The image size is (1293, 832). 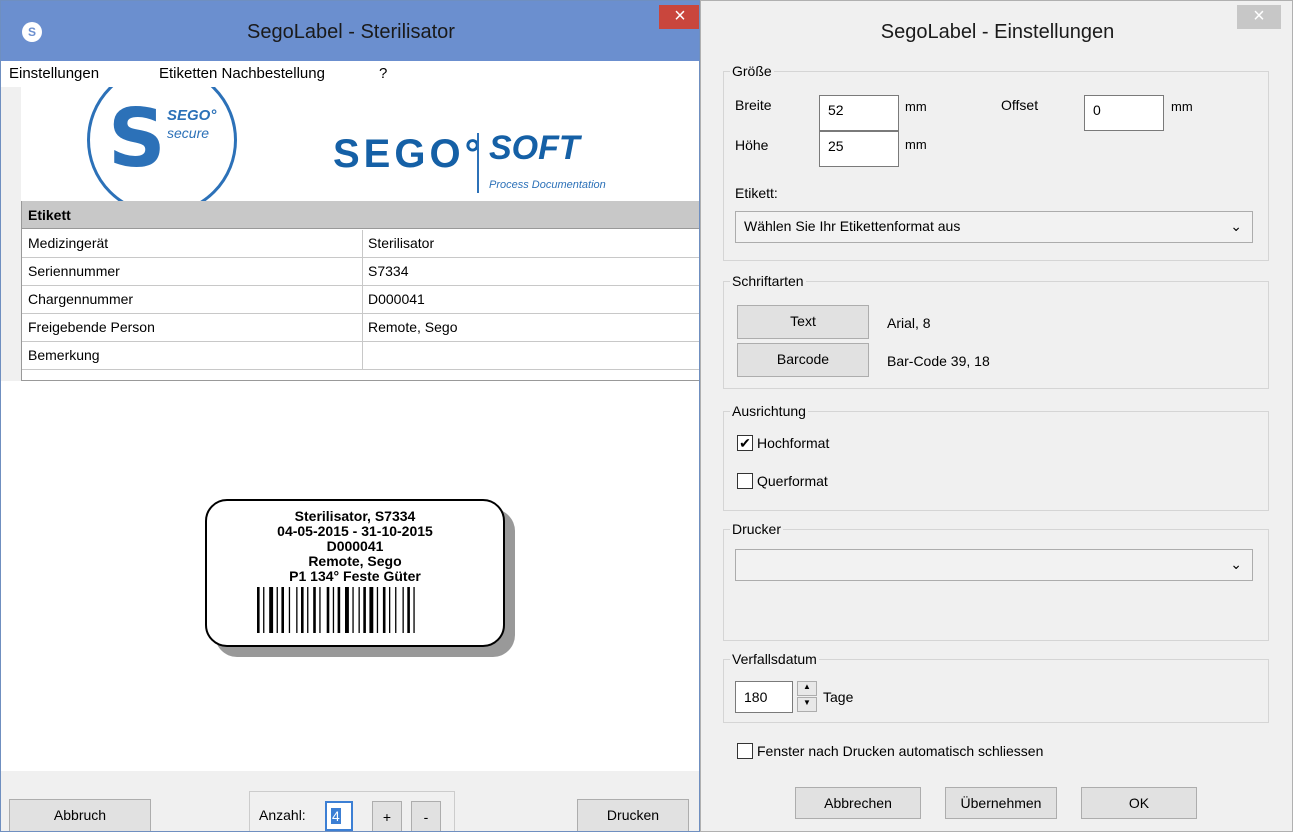 I want to click on row-label: Seriennummer, so click(x=74, y=271).